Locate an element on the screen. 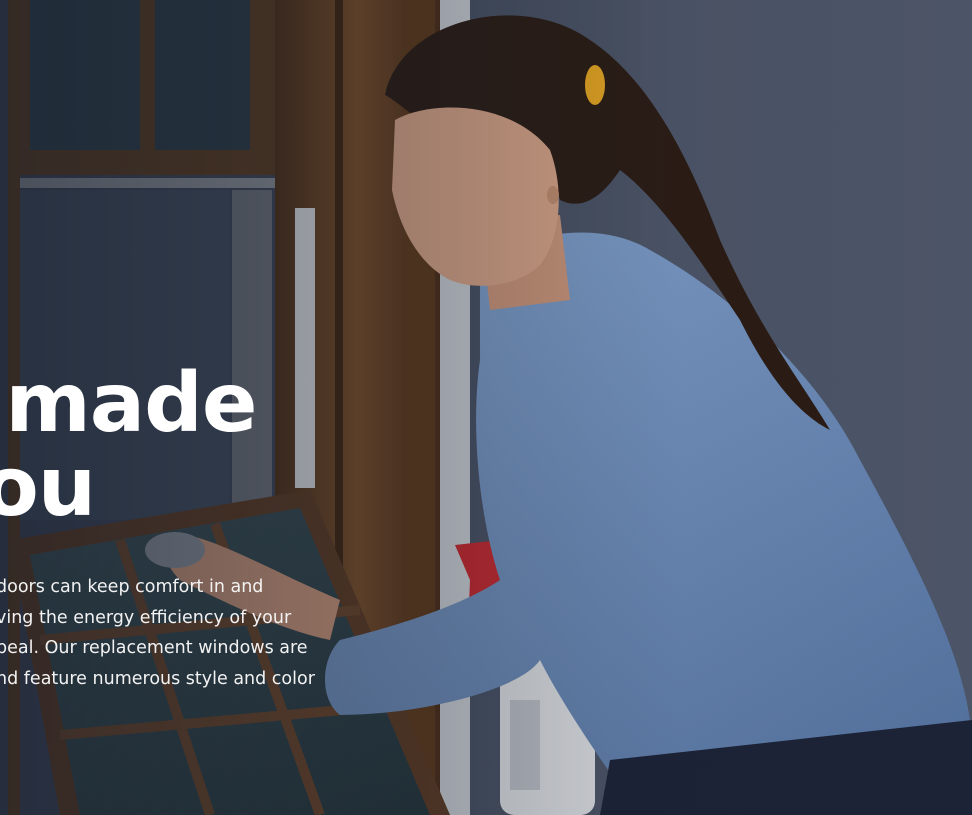  hero-body-line-4: nd feature numerous style and color is located at coordinates (157, 678).